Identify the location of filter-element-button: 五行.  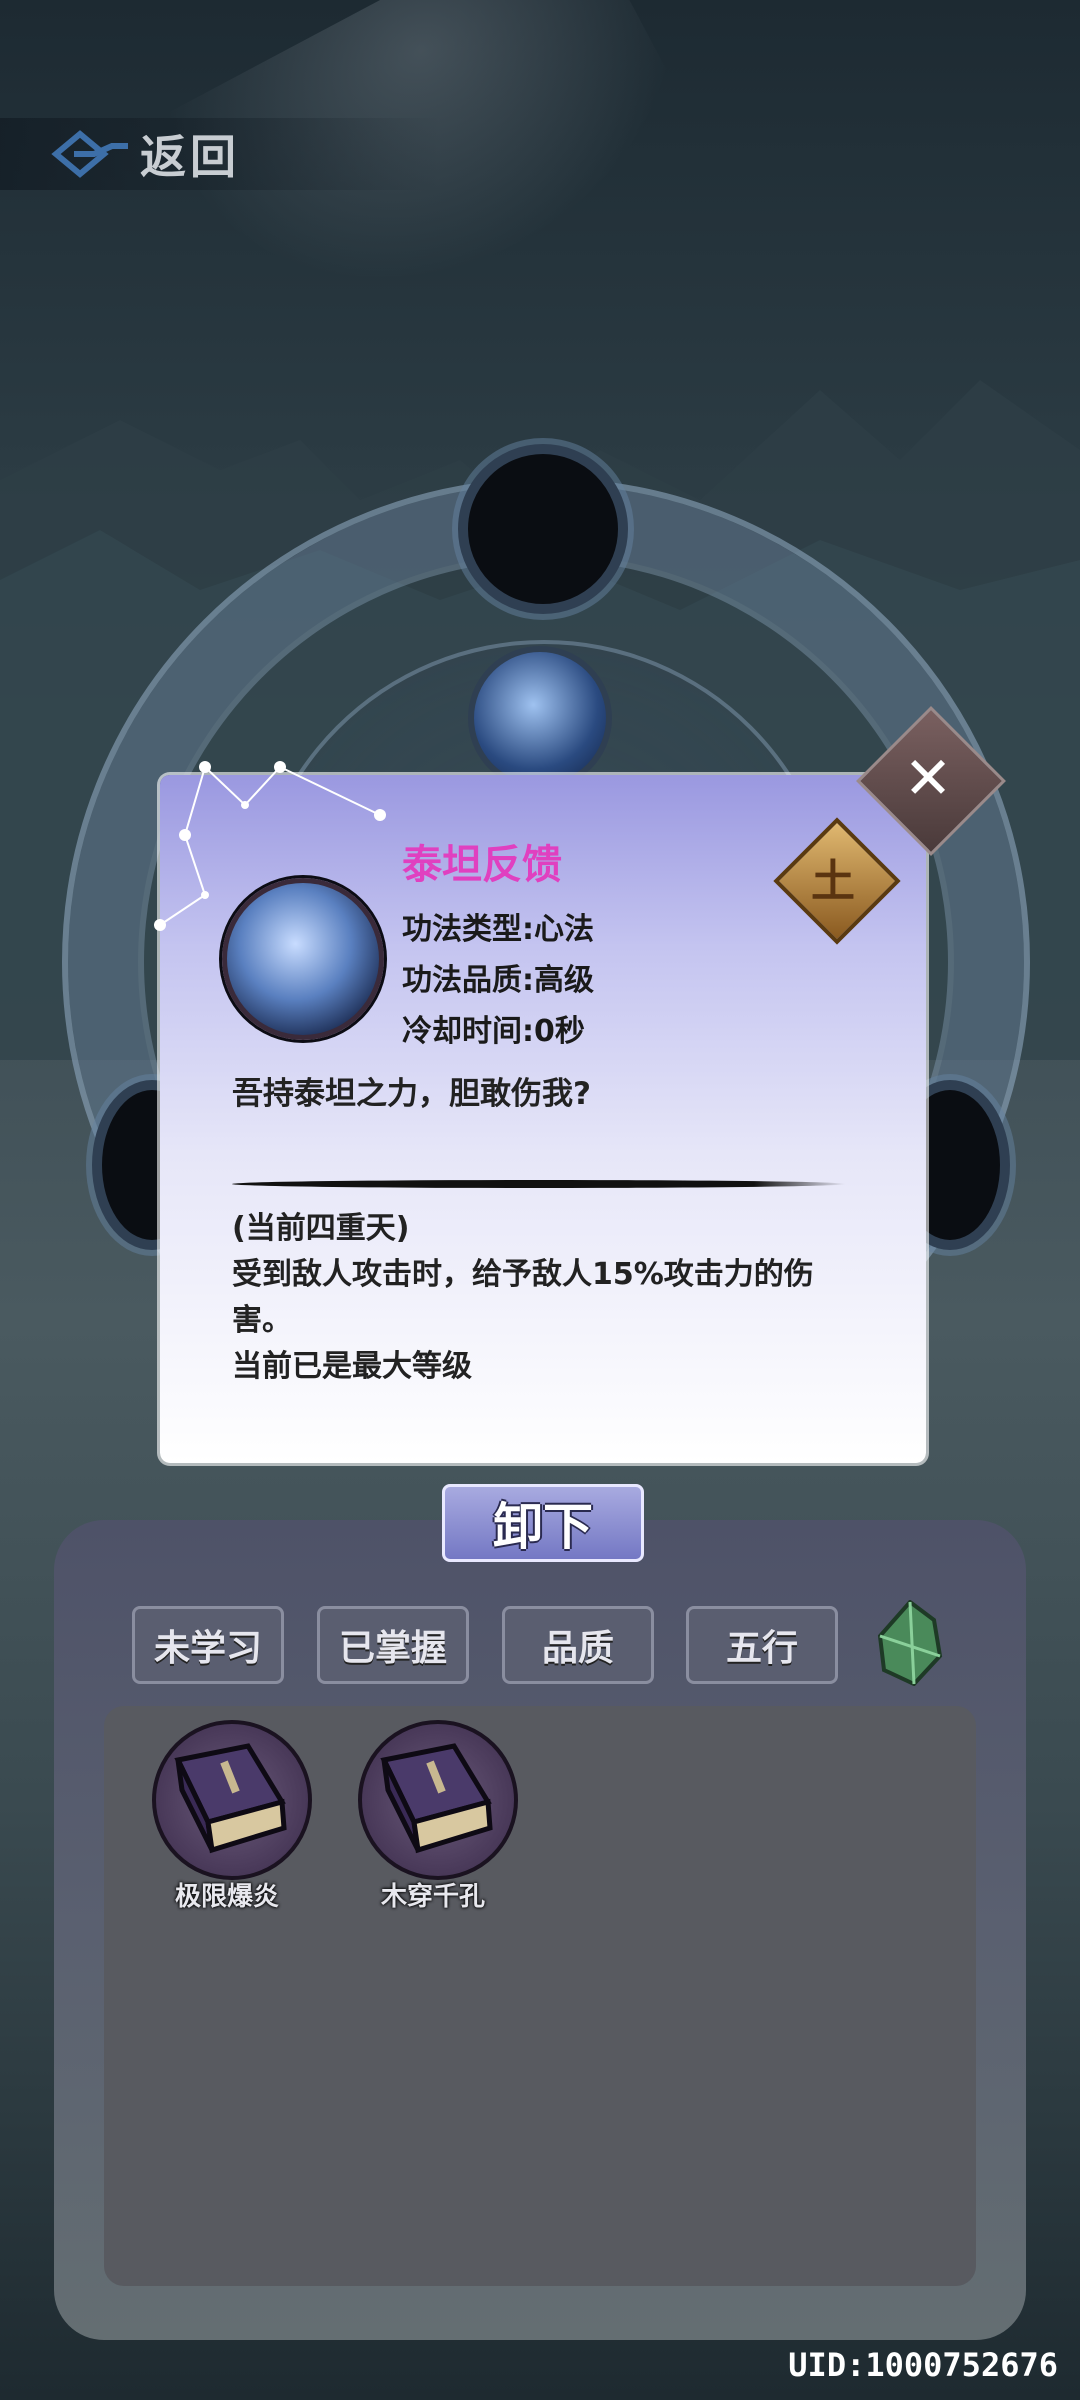
(762, 1645).